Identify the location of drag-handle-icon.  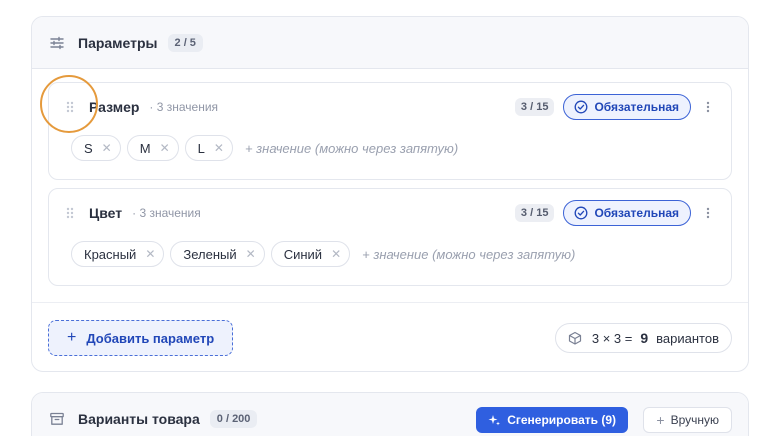
(70, 213).